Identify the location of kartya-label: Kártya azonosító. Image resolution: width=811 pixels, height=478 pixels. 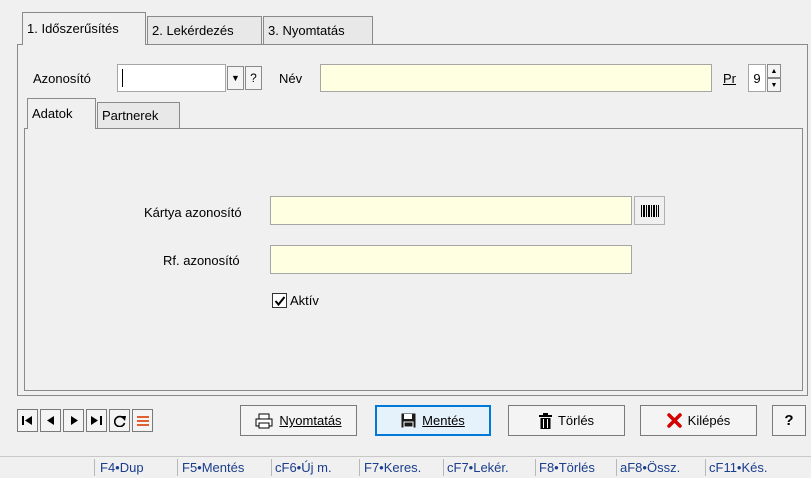
(193, 212).